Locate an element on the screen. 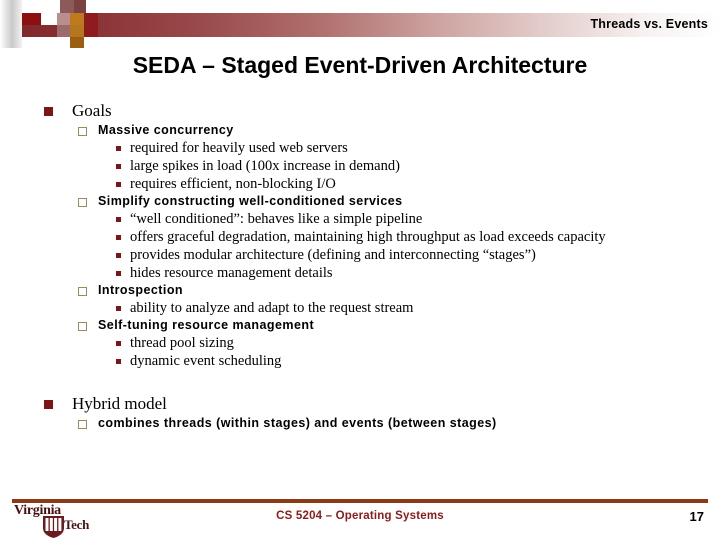  bullet-level1: Goals is located at coordinates (360, 110).